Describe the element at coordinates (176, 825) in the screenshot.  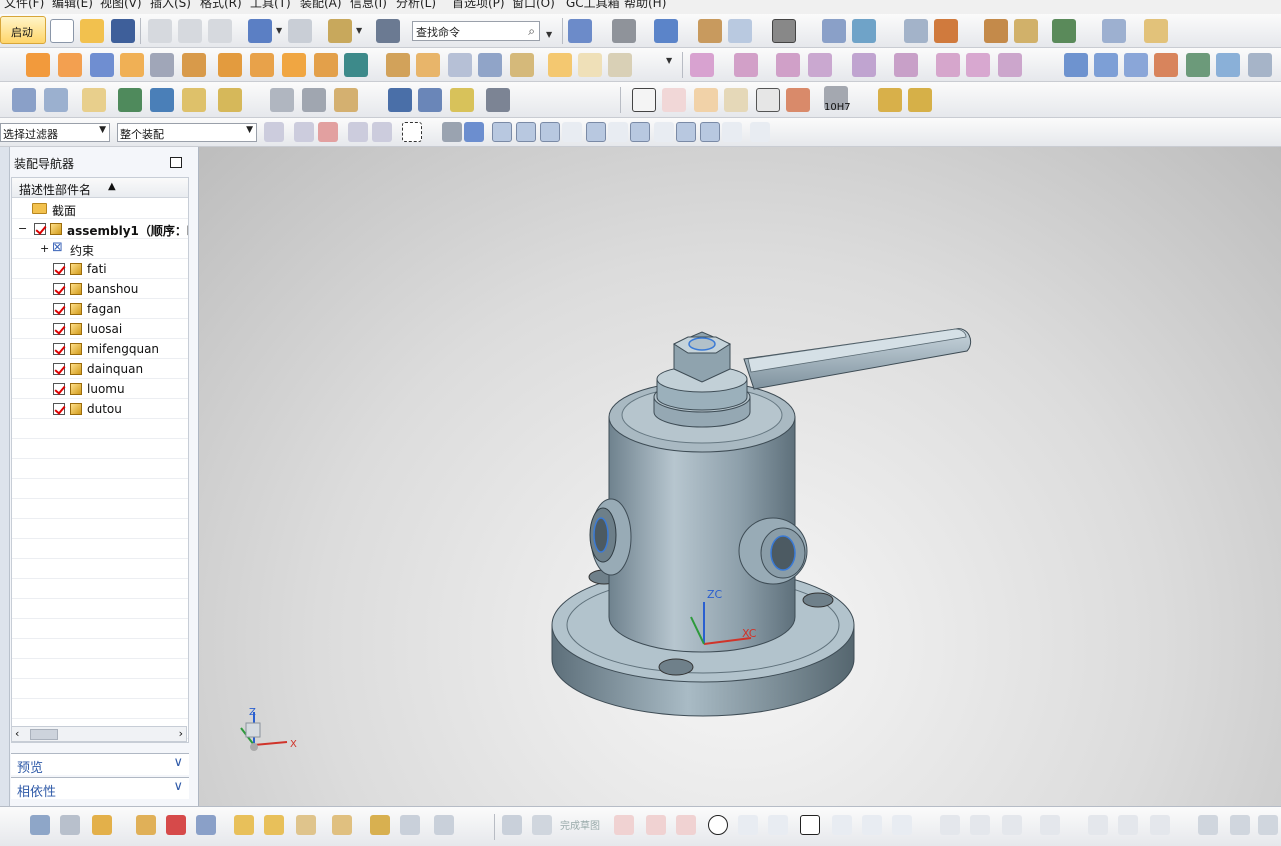
I see `reflect-icon` at that location.